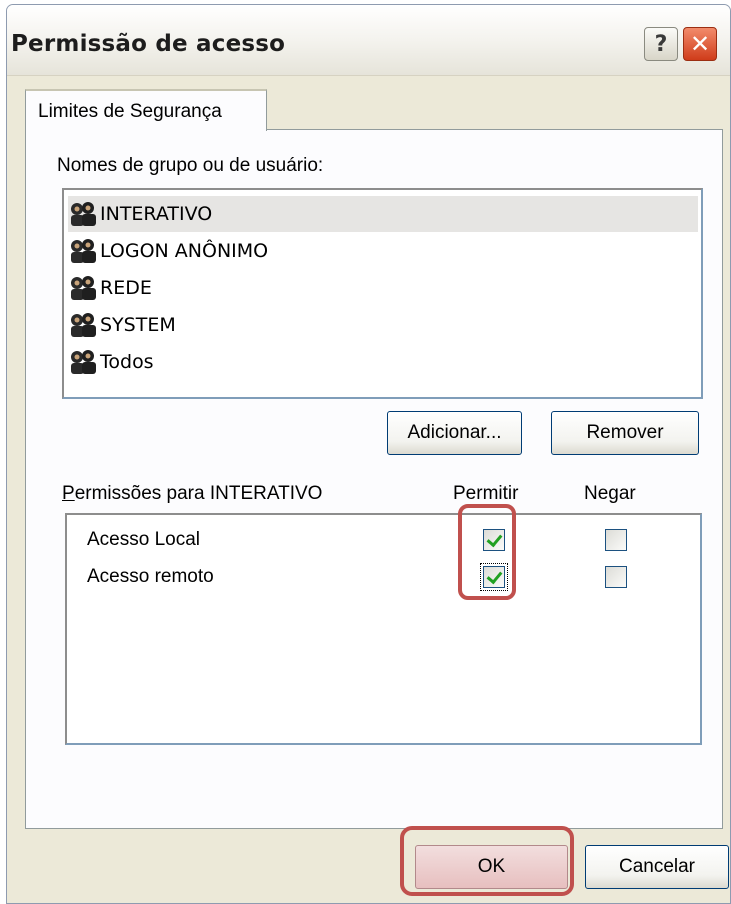 This screenshot has height=904, width=731. What do you see at coordinates (184, 251) in the screenshot?
I see `list-item-label: LOGON ANÔNIMO` at bounding box center [184, 251].